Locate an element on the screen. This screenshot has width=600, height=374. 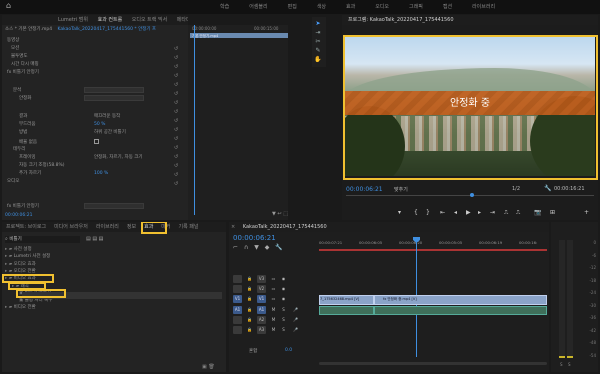
workspace-tab: 캡션 is located at coordinates (447, 7).